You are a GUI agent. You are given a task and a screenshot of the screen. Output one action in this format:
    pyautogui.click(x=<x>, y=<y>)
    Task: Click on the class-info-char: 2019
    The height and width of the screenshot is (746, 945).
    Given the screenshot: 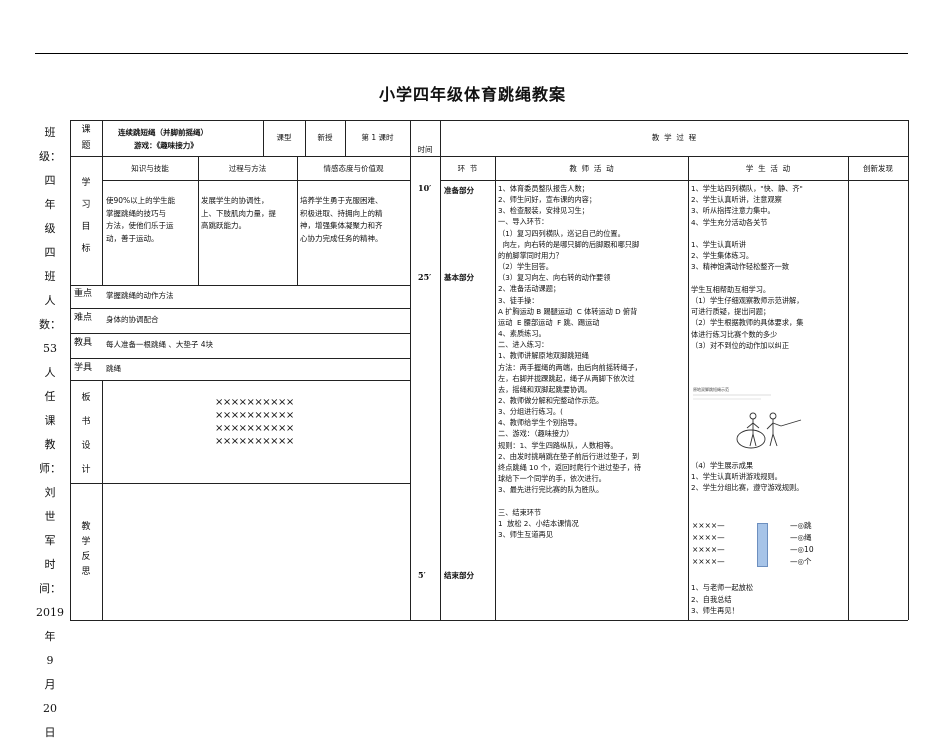 What is the action you would take?
    pyautogui.click(x=50, y=612)
    